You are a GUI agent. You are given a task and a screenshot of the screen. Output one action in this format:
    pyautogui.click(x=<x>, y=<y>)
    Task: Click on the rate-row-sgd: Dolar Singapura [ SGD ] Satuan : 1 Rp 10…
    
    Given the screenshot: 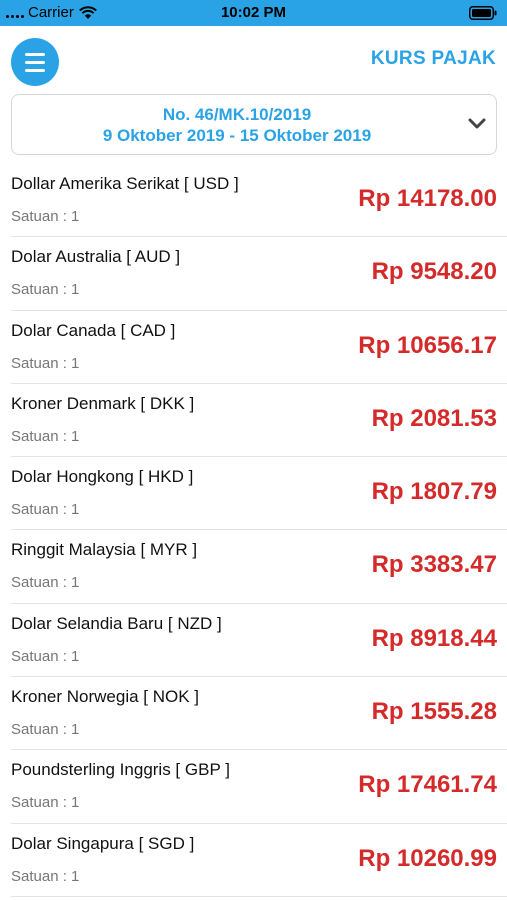 What is the action you would take?
    pyautogui.click(x=259, y=860)
    